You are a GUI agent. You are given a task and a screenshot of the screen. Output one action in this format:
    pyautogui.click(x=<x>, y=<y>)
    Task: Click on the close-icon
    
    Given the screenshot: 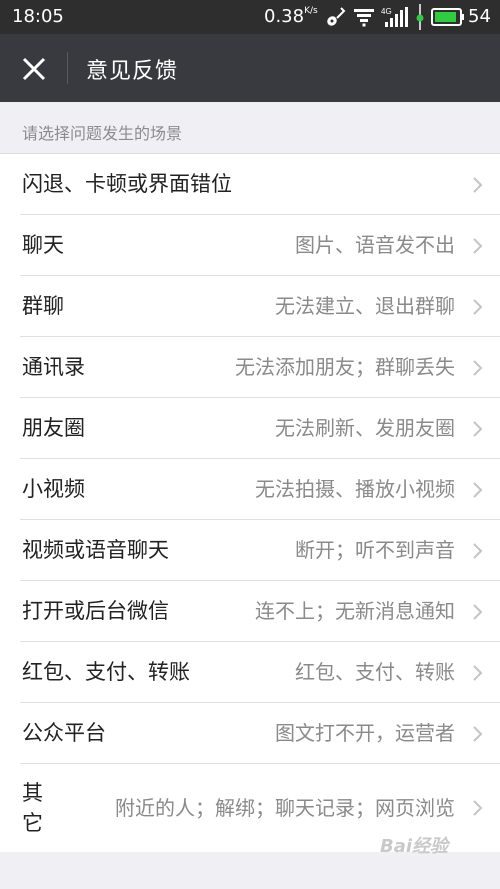 What is the action you would take?
    pyautogui.click(x=34, y=69)
    